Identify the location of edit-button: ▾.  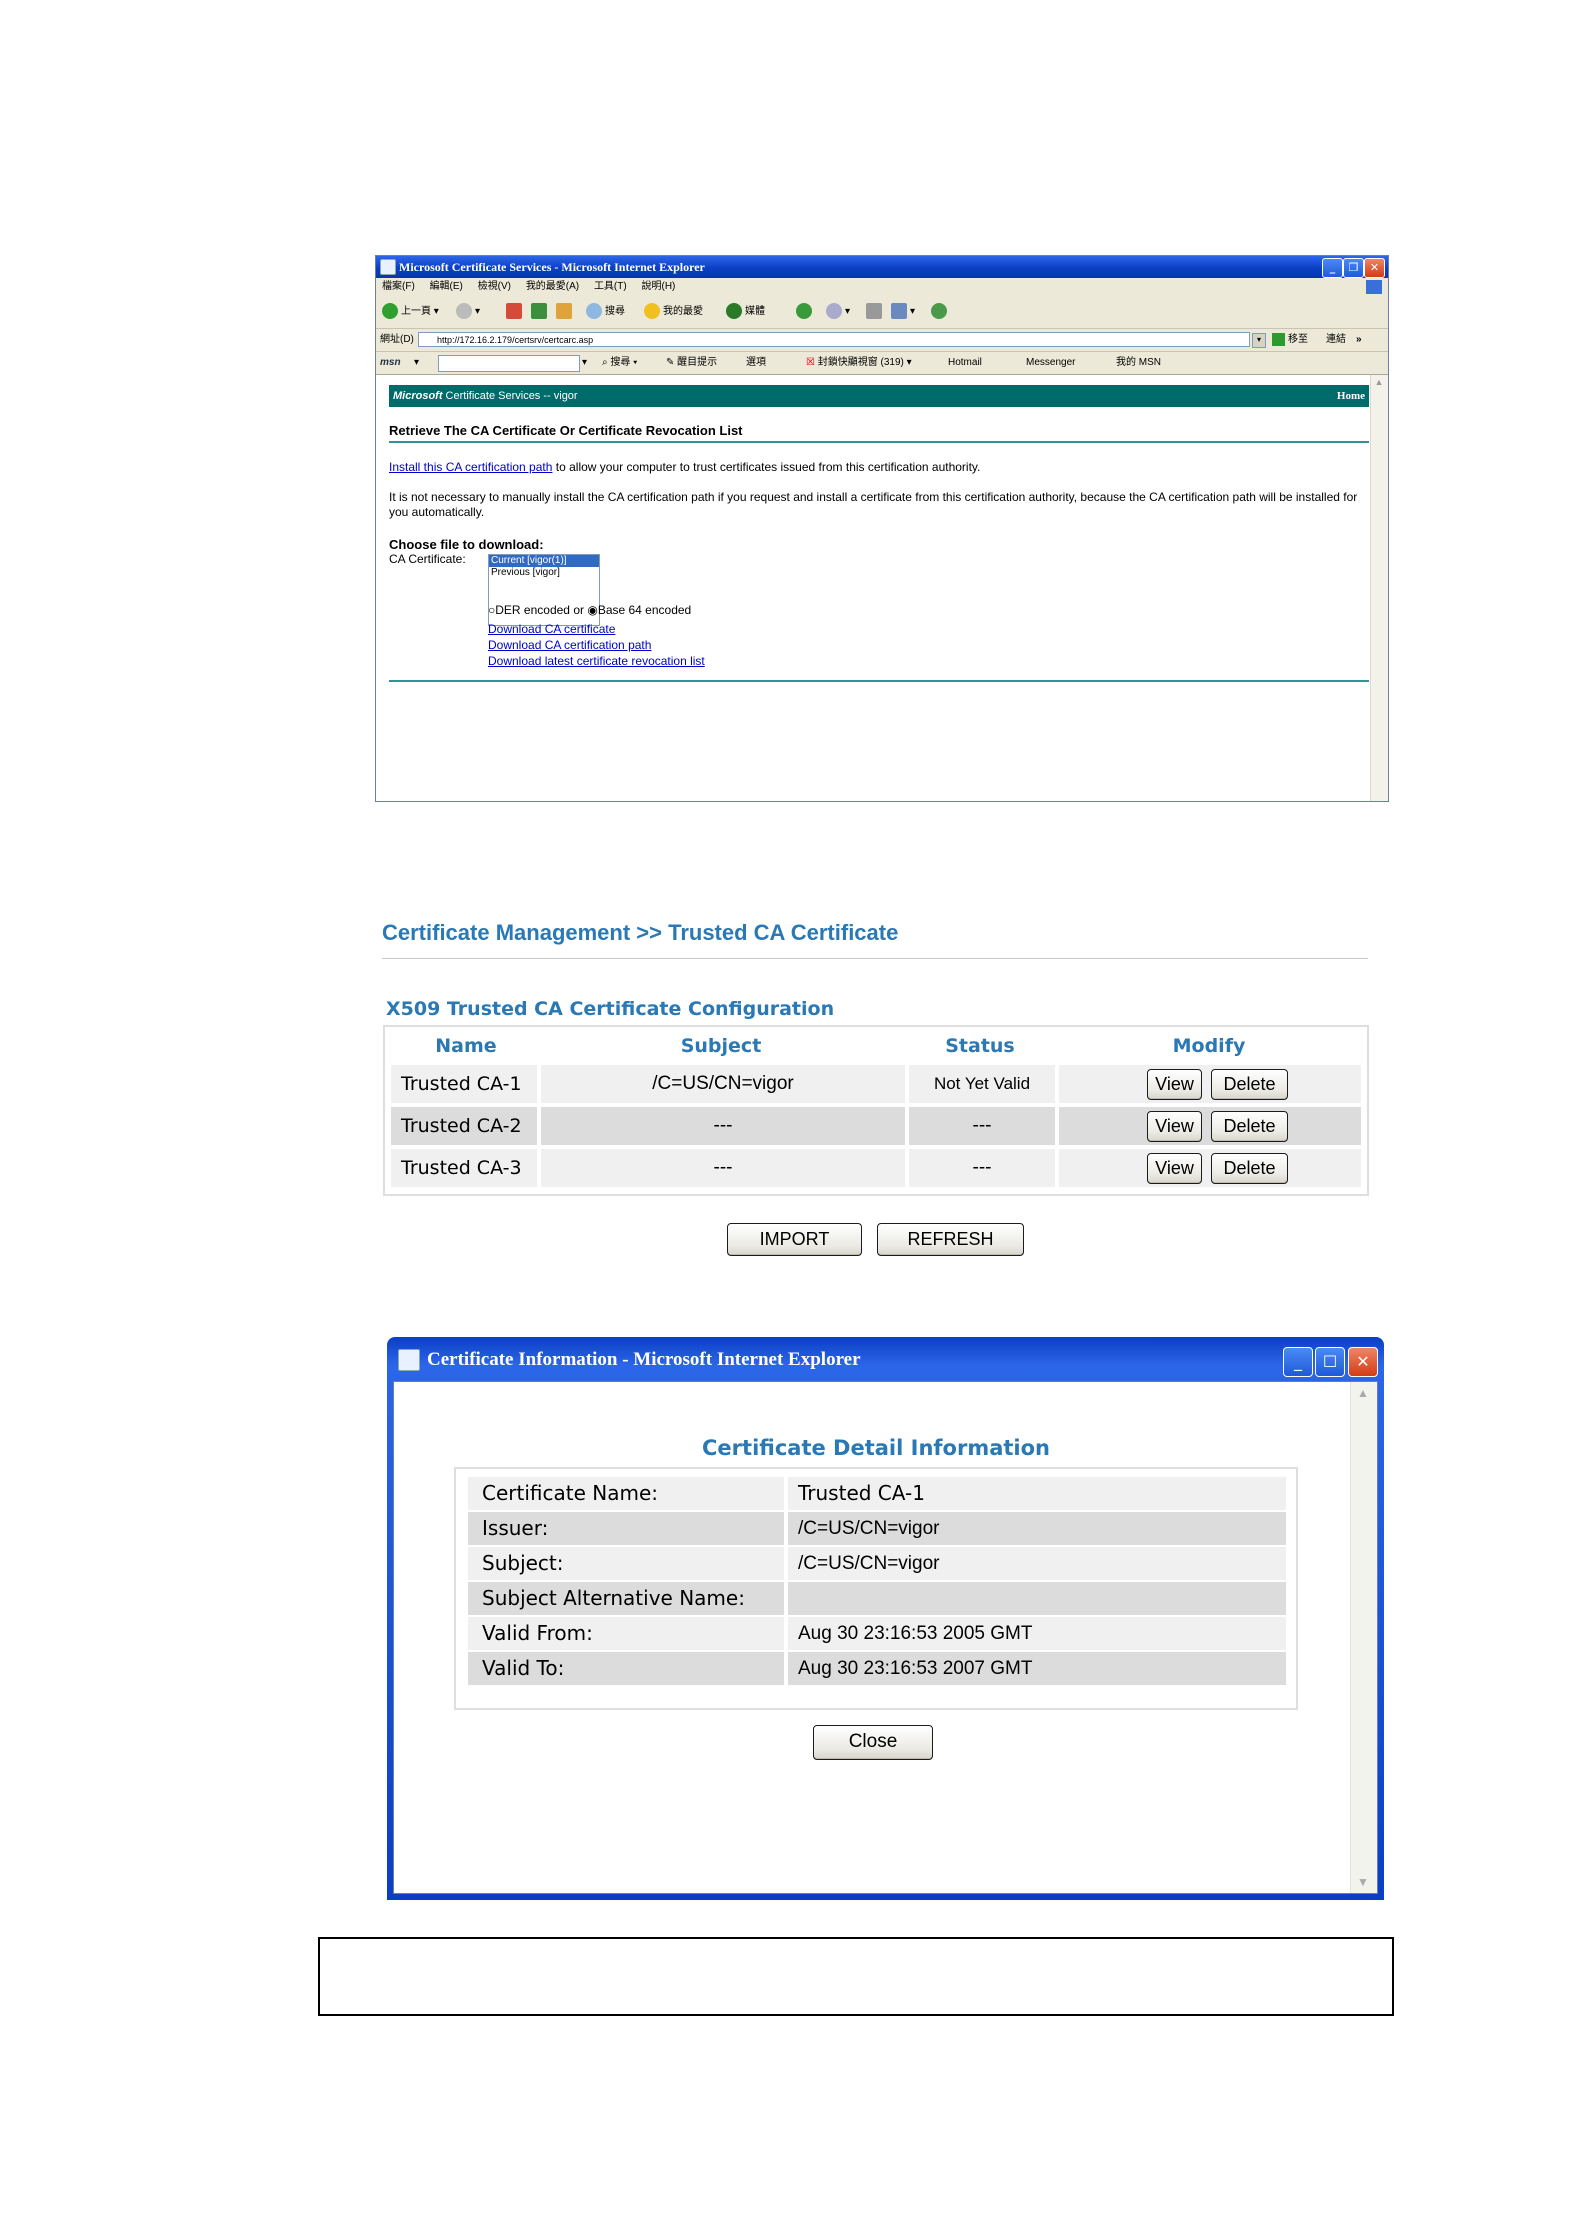
(903, 312).